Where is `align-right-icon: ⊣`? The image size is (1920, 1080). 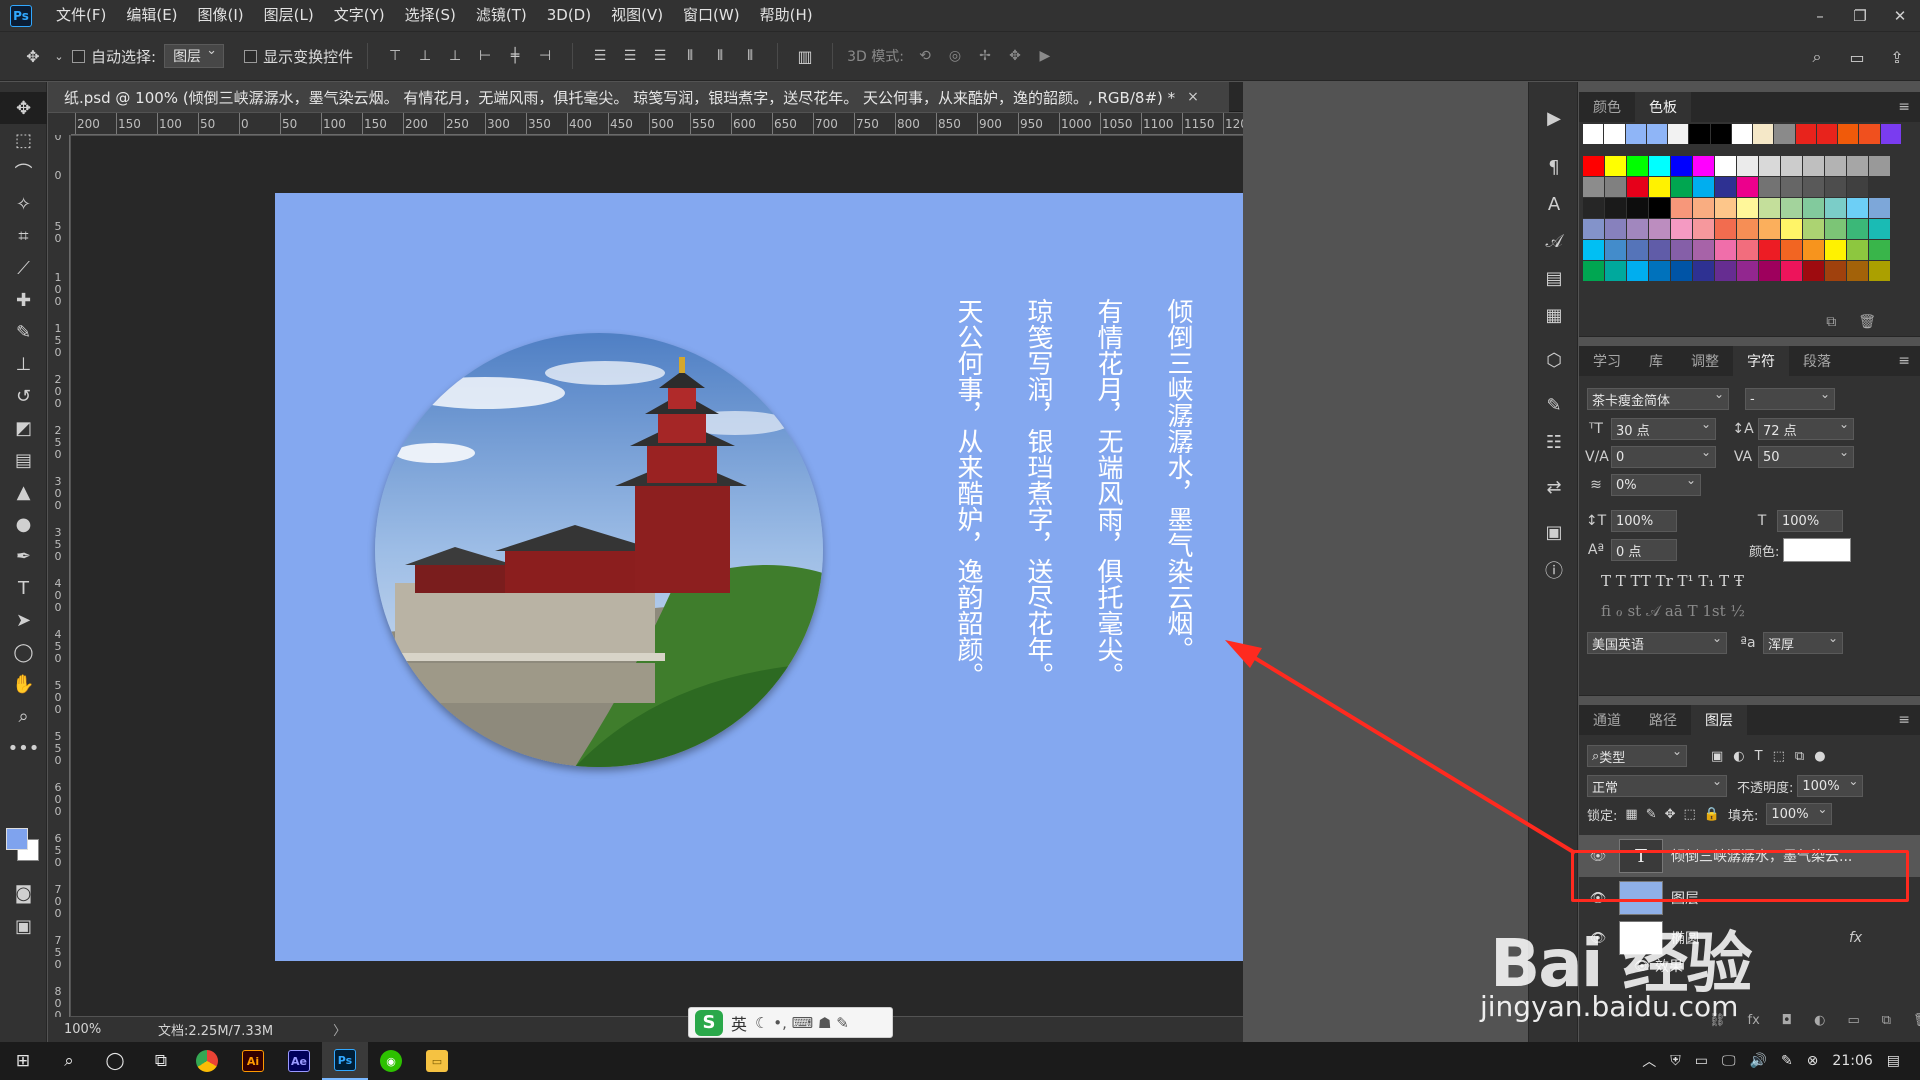
align-right-icon: ⊣ is located at coordinates (545, 56).